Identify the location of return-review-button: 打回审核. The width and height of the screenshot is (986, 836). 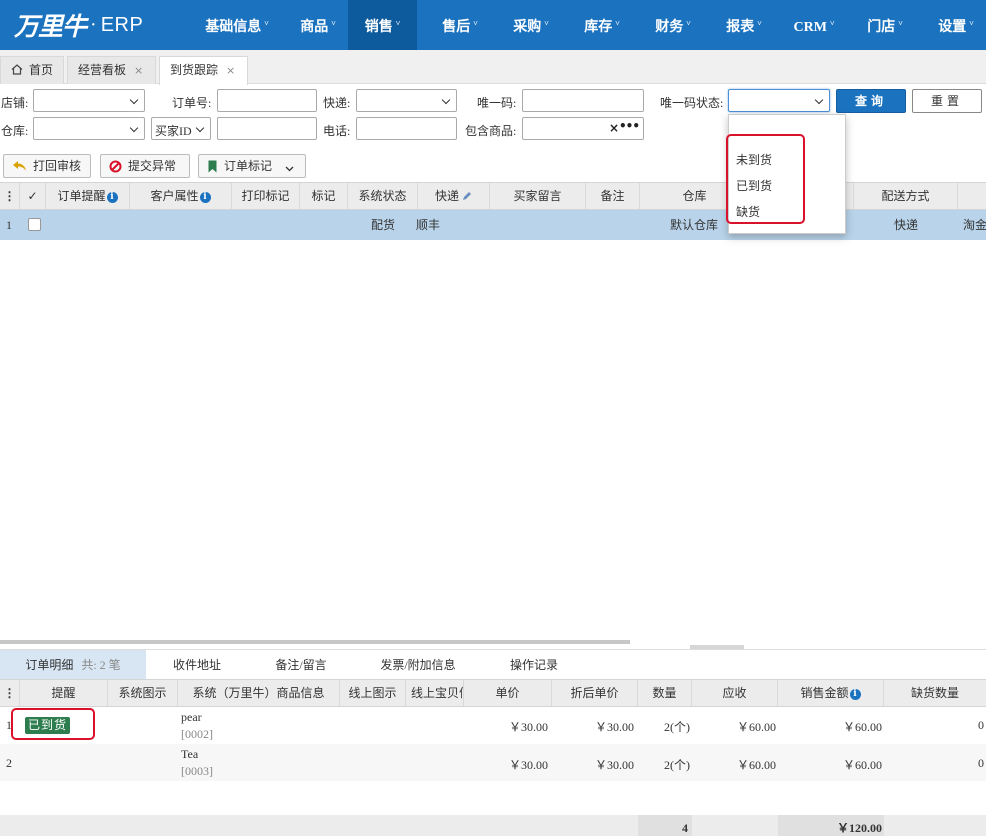
(47, 166).